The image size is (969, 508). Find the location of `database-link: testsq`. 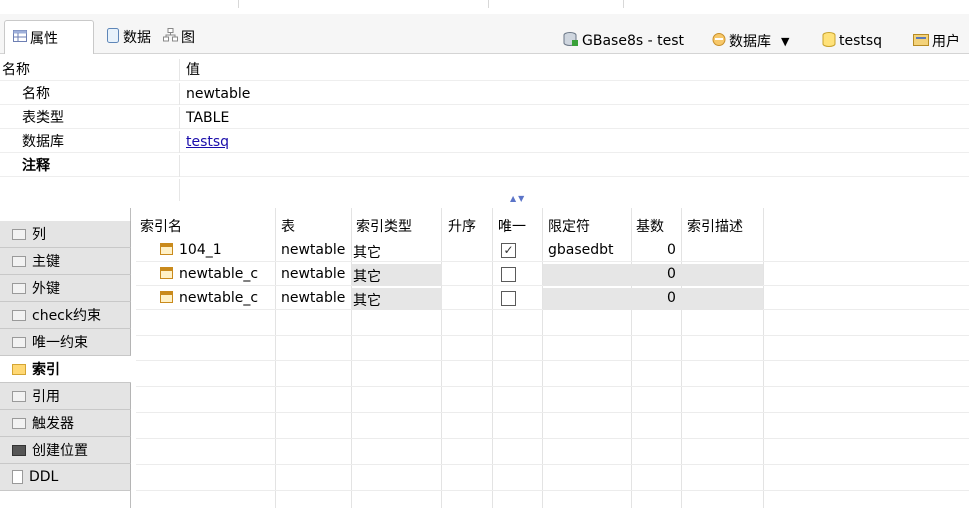

database-link: testsq is located at coordinates (207, 142).